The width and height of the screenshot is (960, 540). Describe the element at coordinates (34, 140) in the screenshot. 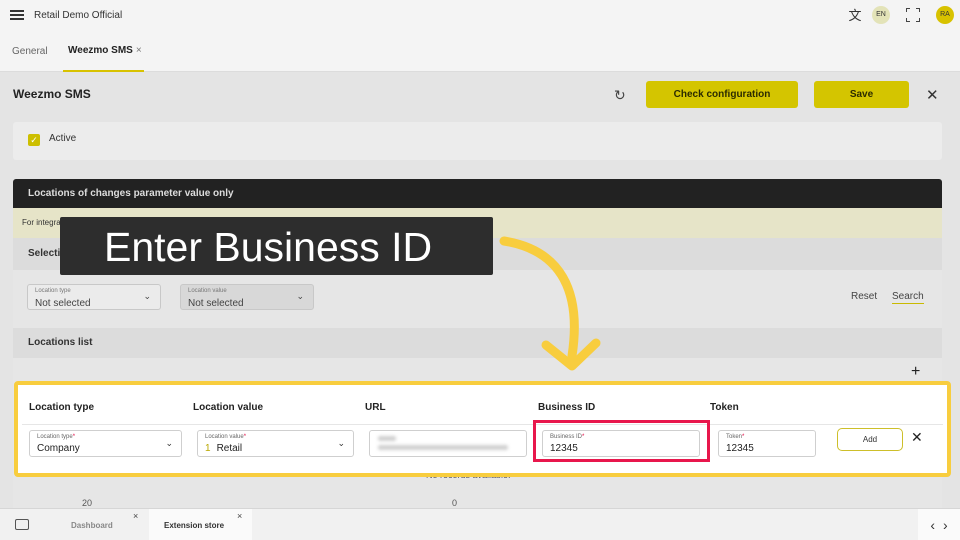

I see `active-checkbox: ✓` at that location.